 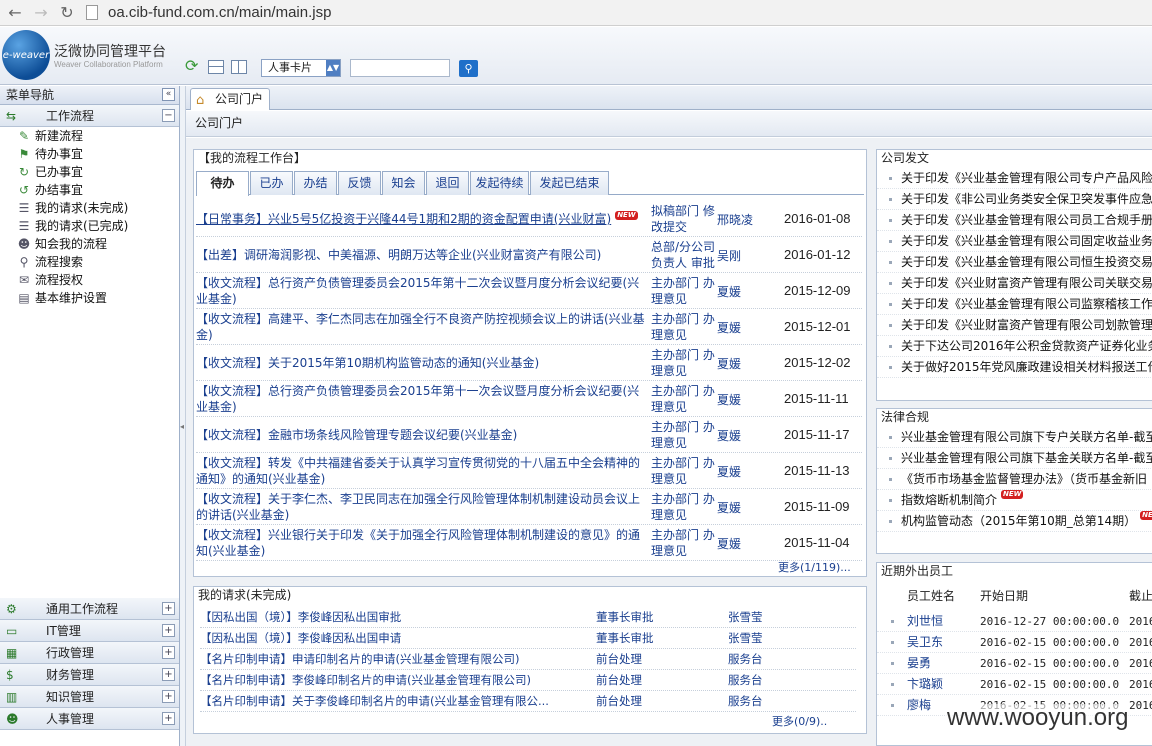 What do you see at coordinates (422, 255) in the screenshot?
I see `workflow-title-link: 【出差】调研海润影视、中美福源、明朗万达等企业(兴业财富资产有限公司)` at bounding box center [422, 255].